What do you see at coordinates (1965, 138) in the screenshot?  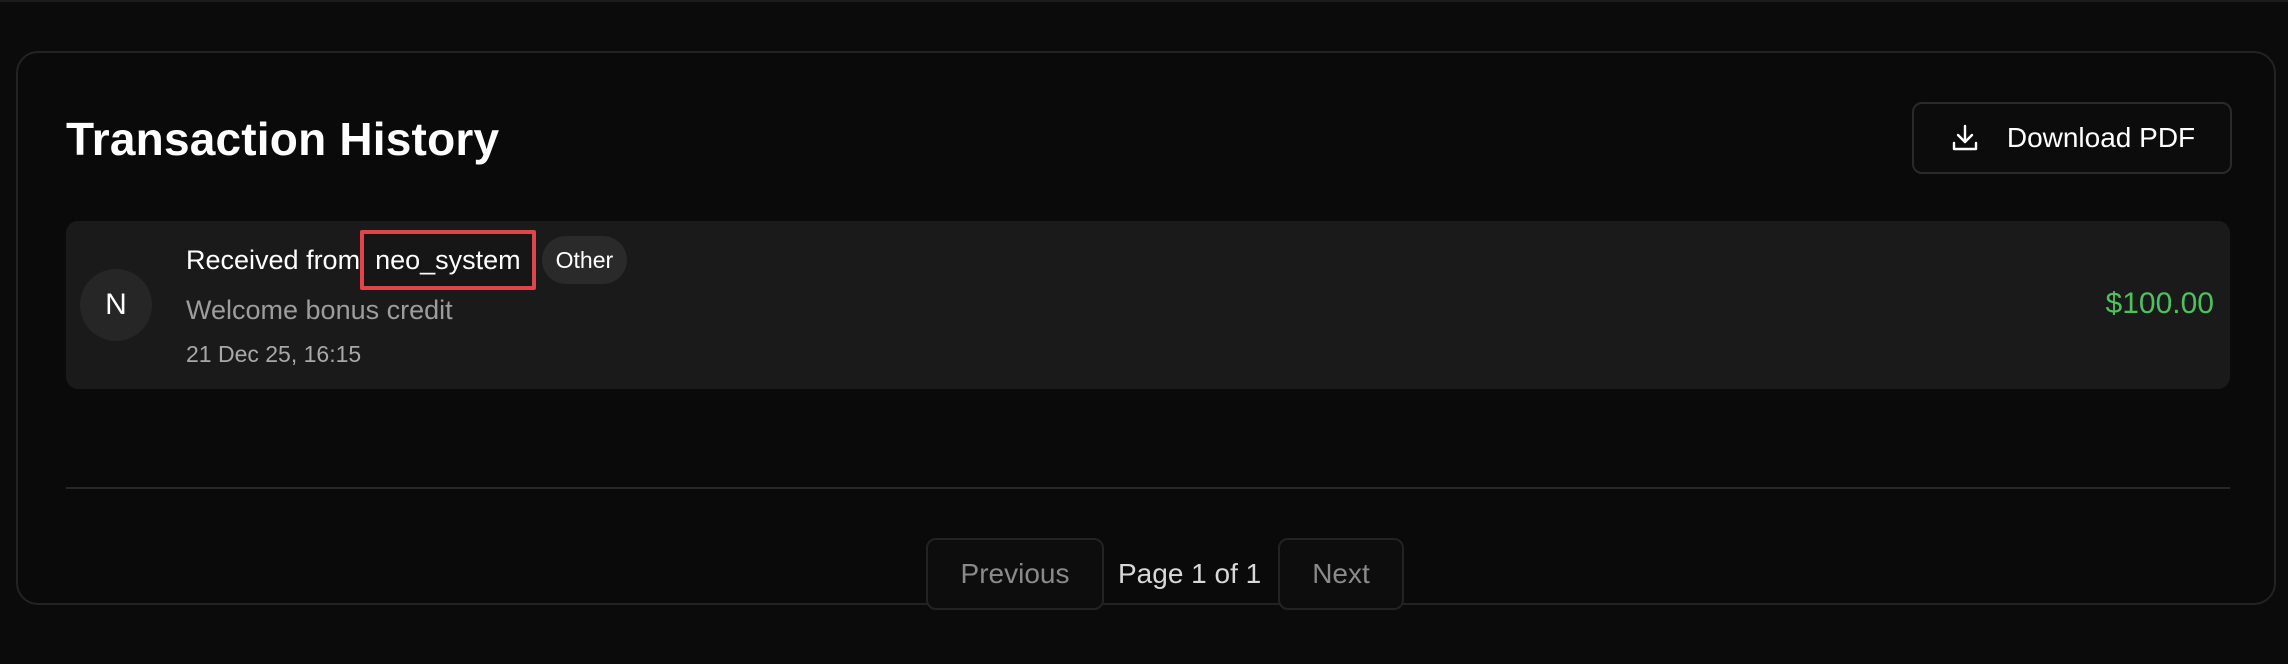 I see `download-icon` at bounding box center [1965, 138].